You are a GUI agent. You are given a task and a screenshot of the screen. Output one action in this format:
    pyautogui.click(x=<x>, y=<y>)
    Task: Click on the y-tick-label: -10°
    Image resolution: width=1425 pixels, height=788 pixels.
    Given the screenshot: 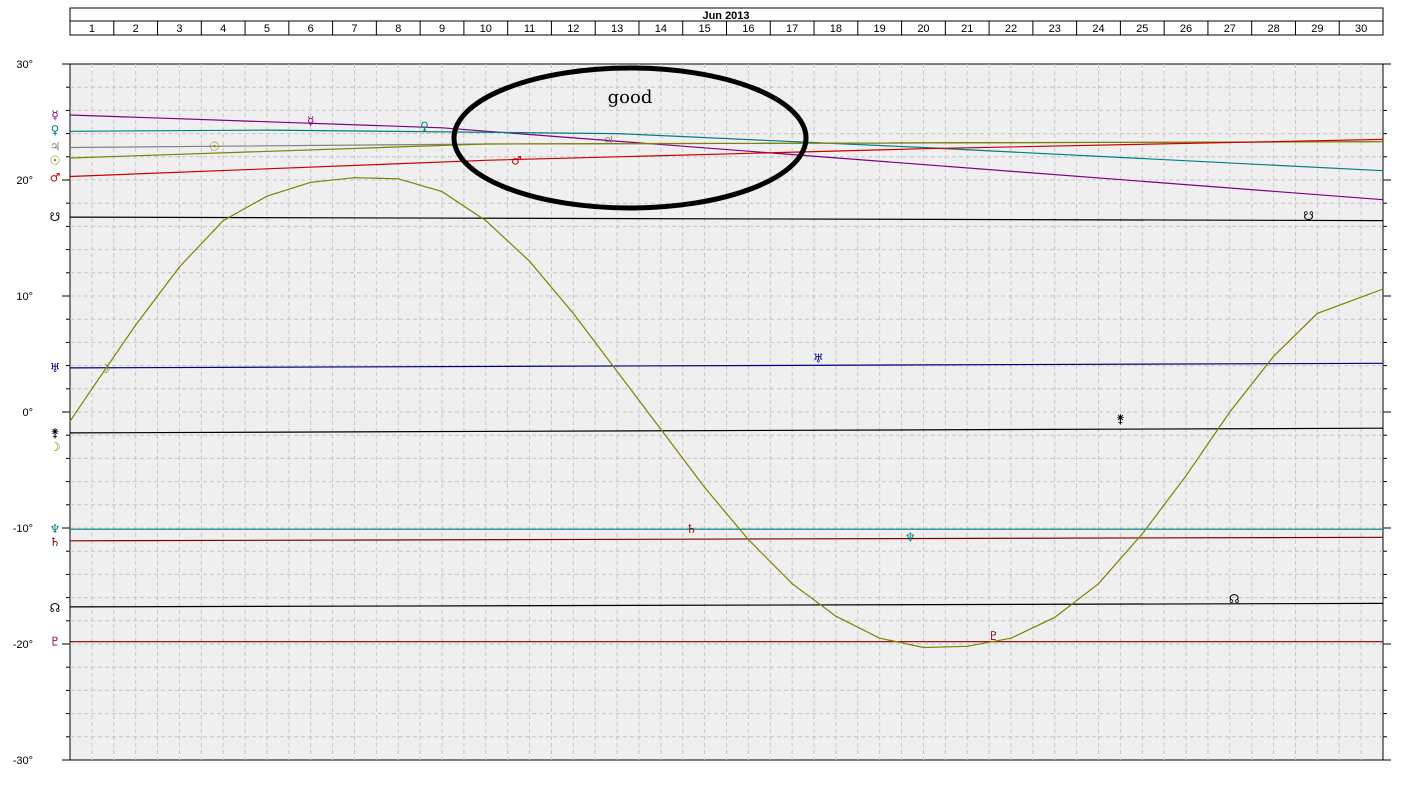 What is the action you would take?
    pyautogui.click(x=23, y=529)
    